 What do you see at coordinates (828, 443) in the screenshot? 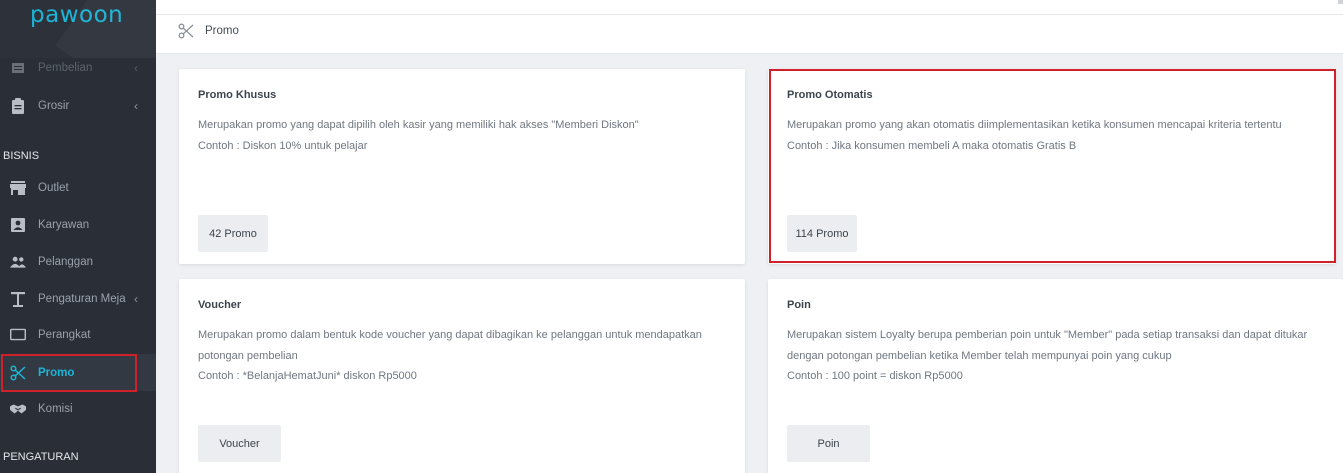
I see `poin-button: Poin` at bounding box center [828, 443].